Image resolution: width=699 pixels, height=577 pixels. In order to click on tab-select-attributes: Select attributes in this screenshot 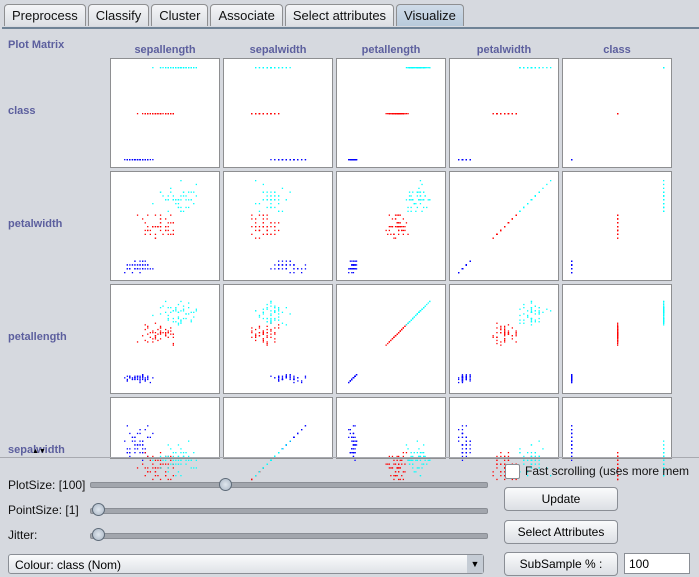, I will do `click(339, 15)`.